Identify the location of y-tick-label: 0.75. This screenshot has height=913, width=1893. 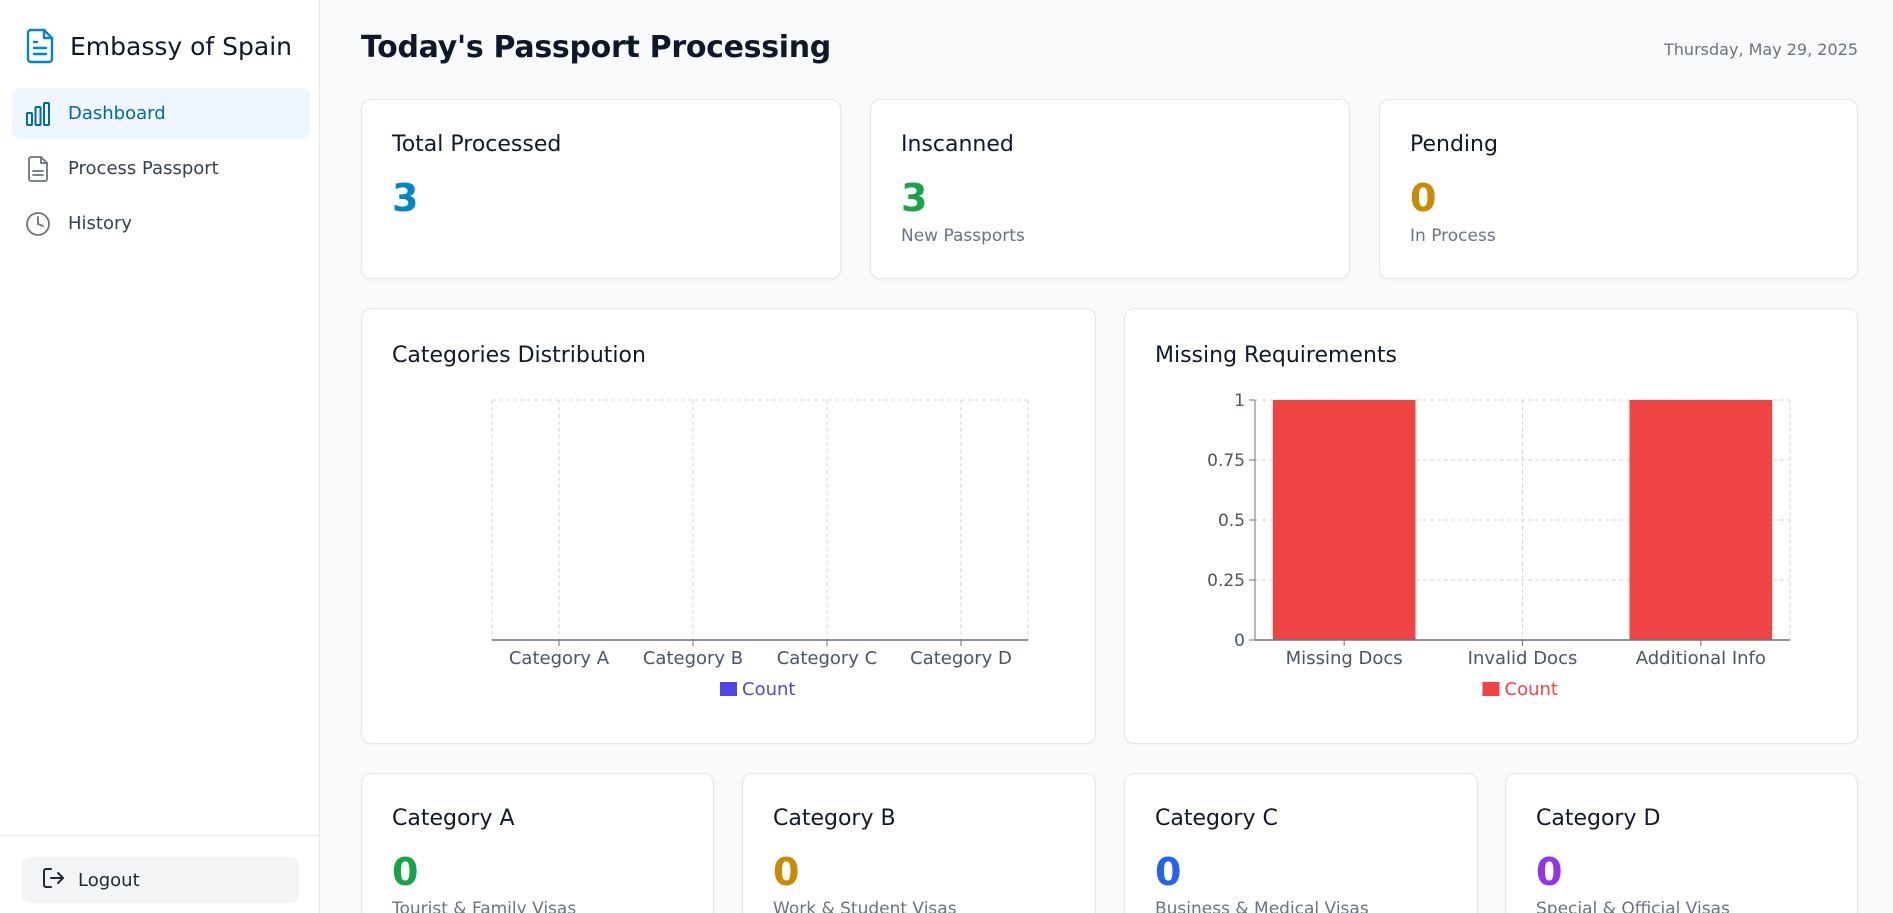
(1226, 461).